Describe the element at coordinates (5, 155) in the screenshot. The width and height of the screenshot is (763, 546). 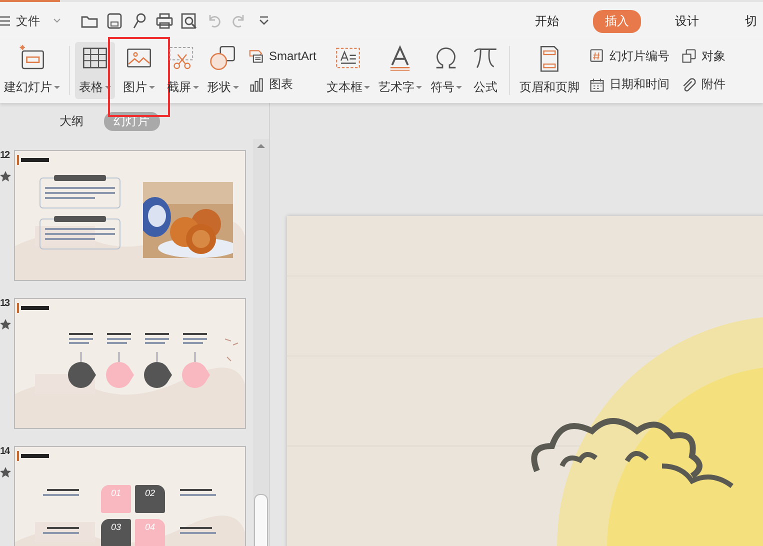
I see `slide-number: 12` at that location.